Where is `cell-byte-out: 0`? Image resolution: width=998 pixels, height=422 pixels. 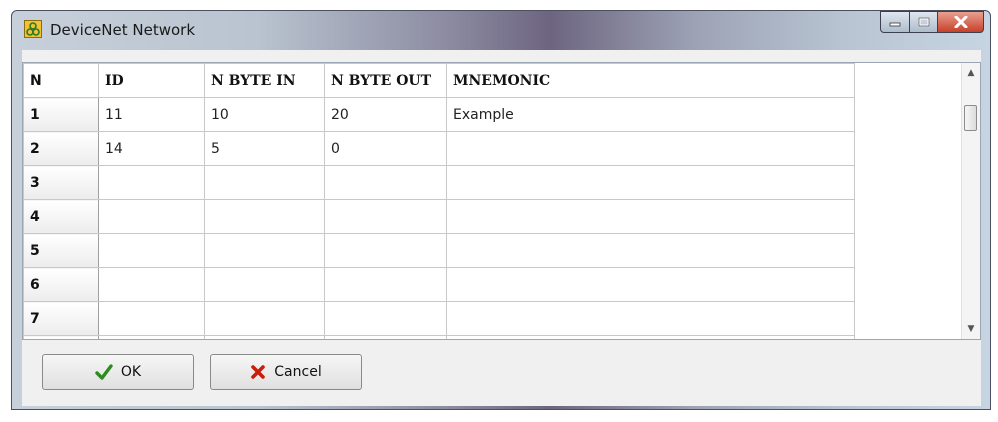
cell-byte-out: 0 is located at coordinates (385, 148).